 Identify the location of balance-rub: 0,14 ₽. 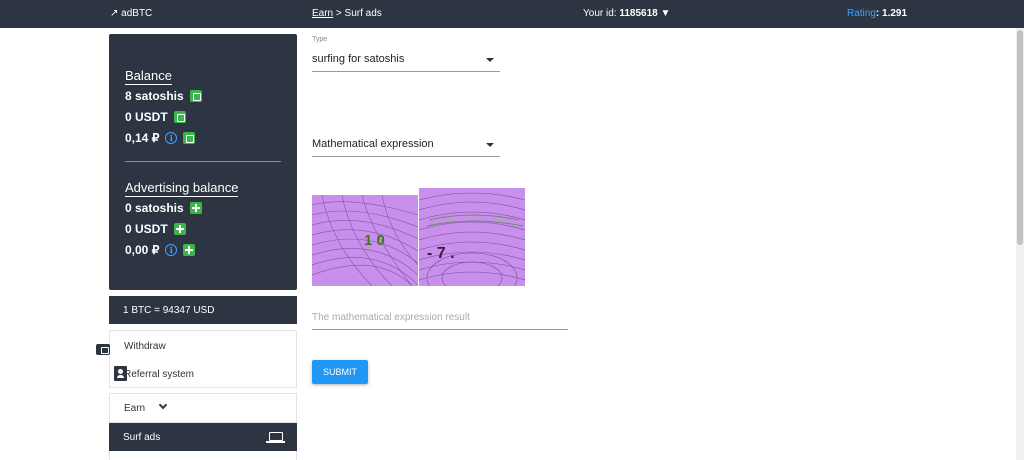
(142, 138).